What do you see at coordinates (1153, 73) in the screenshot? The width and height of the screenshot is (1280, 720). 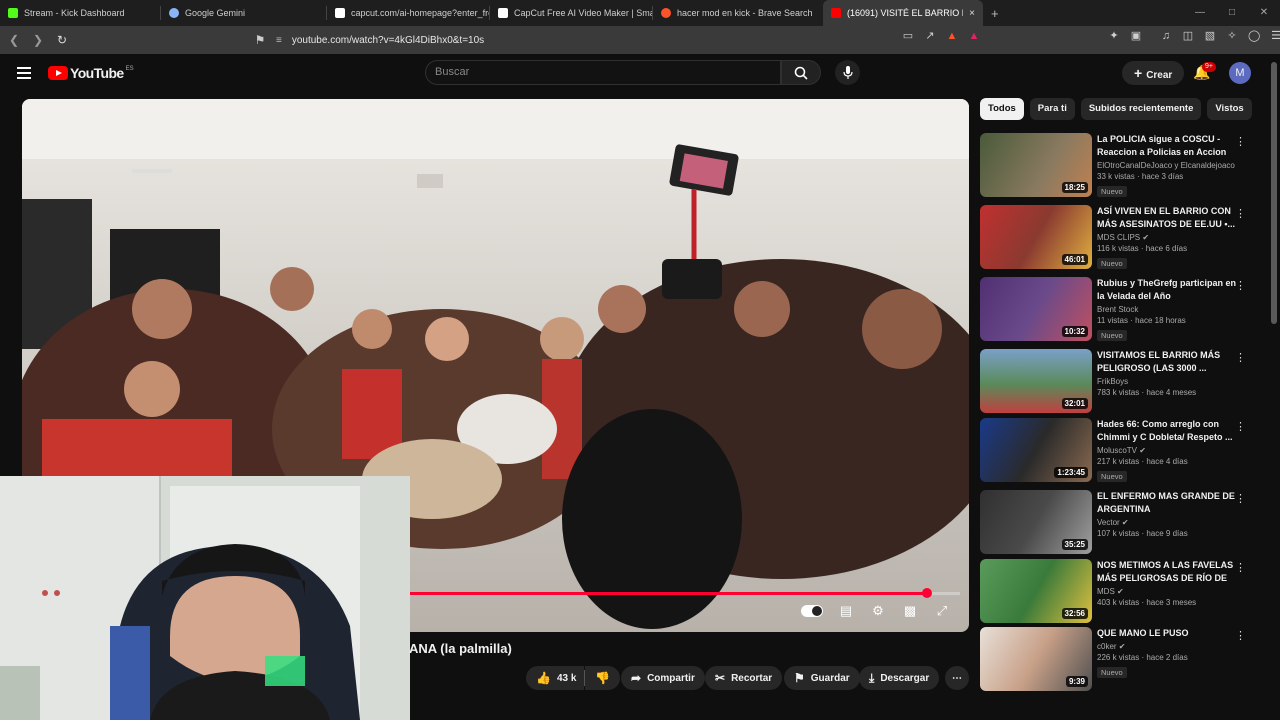 I see `create-button: + Crear` at bounding box center [1153, 73].